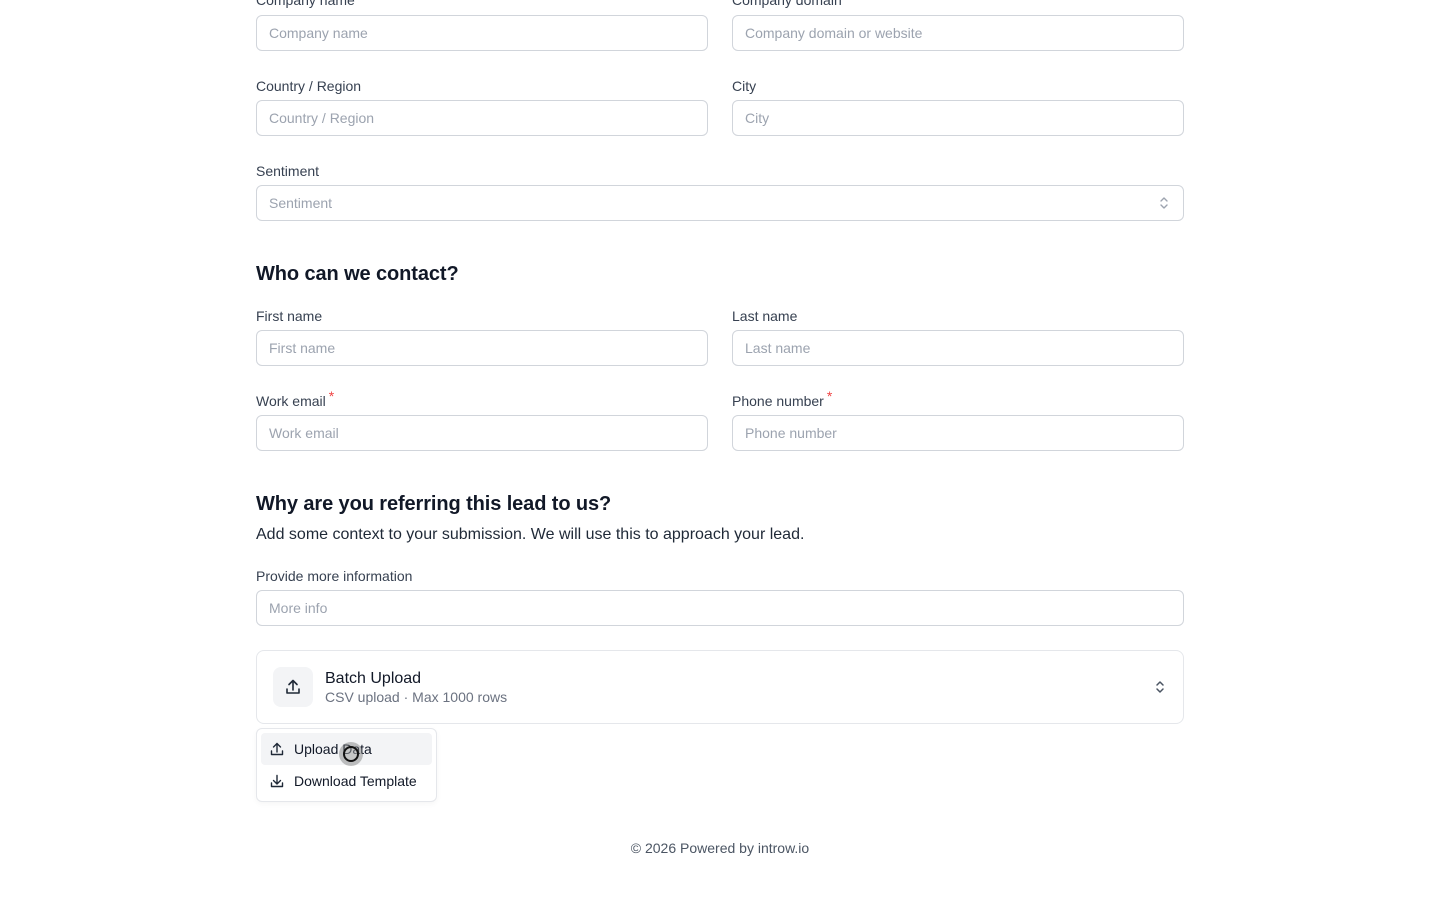  Describe the element at coordinates (958, 348) in the screenshot. I see `last-name-input` at that location.